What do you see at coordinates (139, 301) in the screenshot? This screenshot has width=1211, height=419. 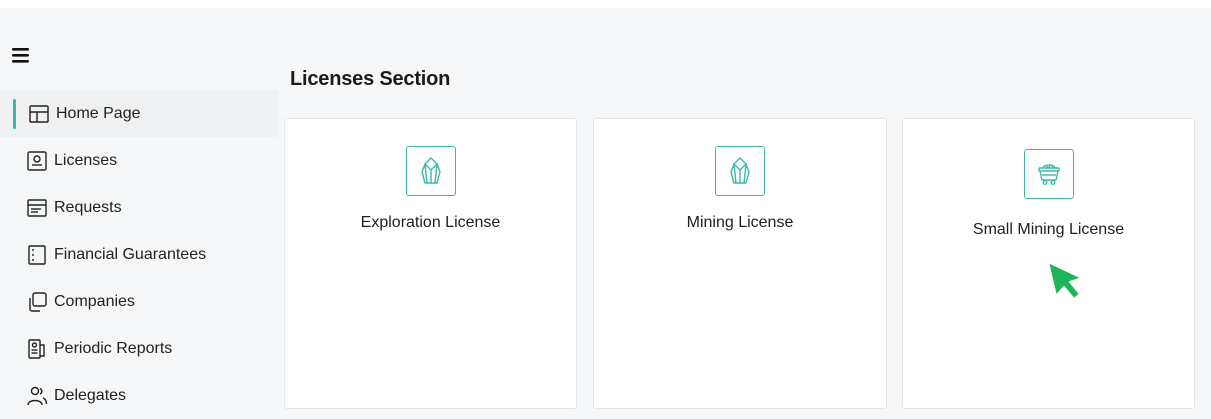 I see `sidebar-item-companies: Companies` at bounding box center [139, 301].